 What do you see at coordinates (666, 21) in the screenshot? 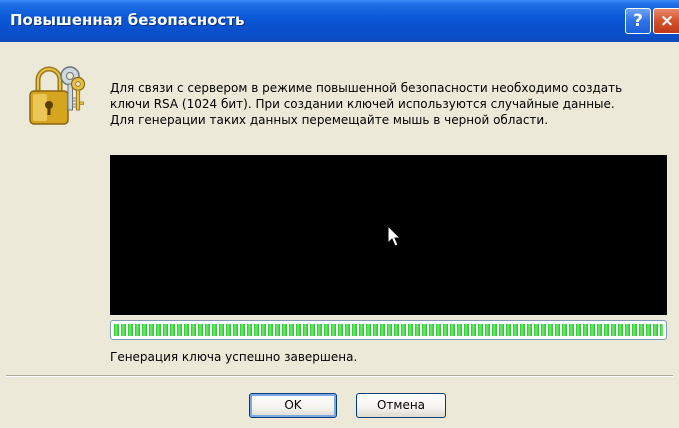
I see `close-button: ×` at bounding box center [666, 21].